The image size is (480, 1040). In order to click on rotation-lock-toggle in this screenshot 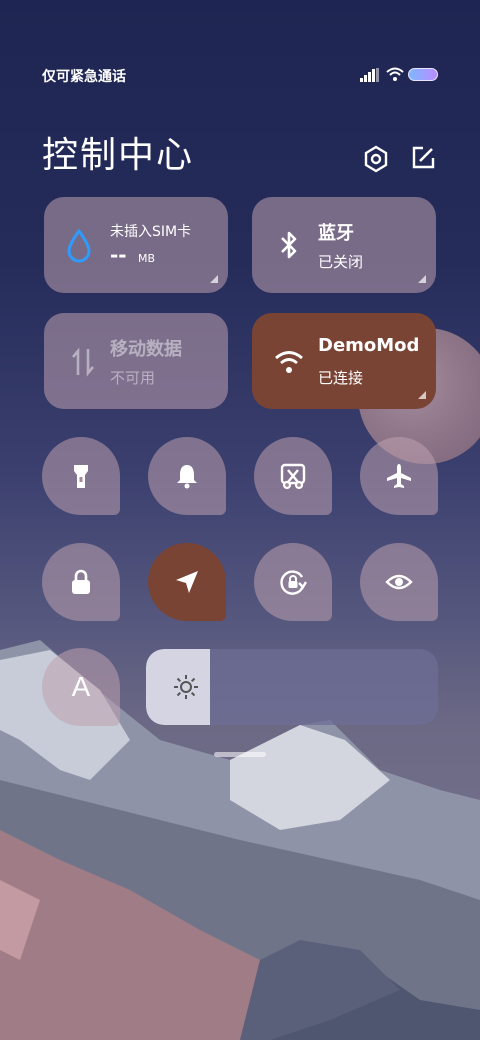, I will do `click(293, 582)`.